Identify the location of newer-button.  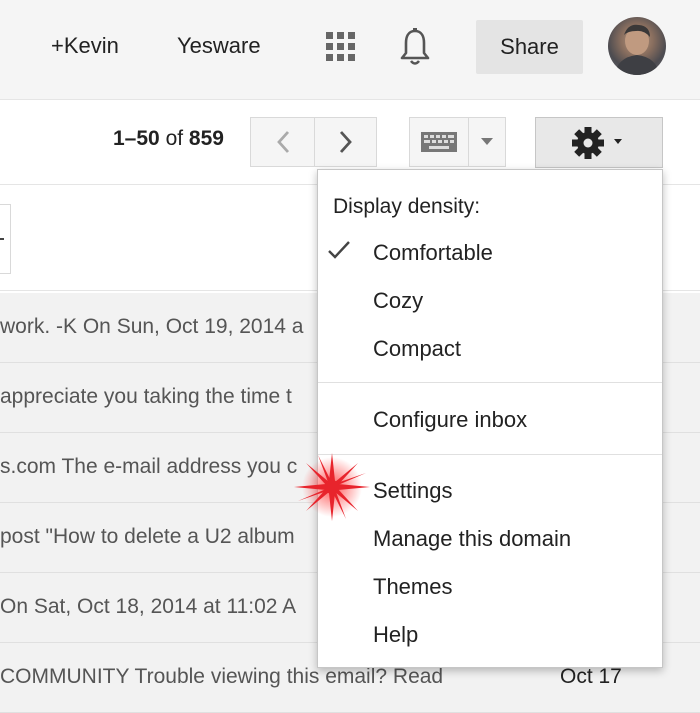
(282, 142).